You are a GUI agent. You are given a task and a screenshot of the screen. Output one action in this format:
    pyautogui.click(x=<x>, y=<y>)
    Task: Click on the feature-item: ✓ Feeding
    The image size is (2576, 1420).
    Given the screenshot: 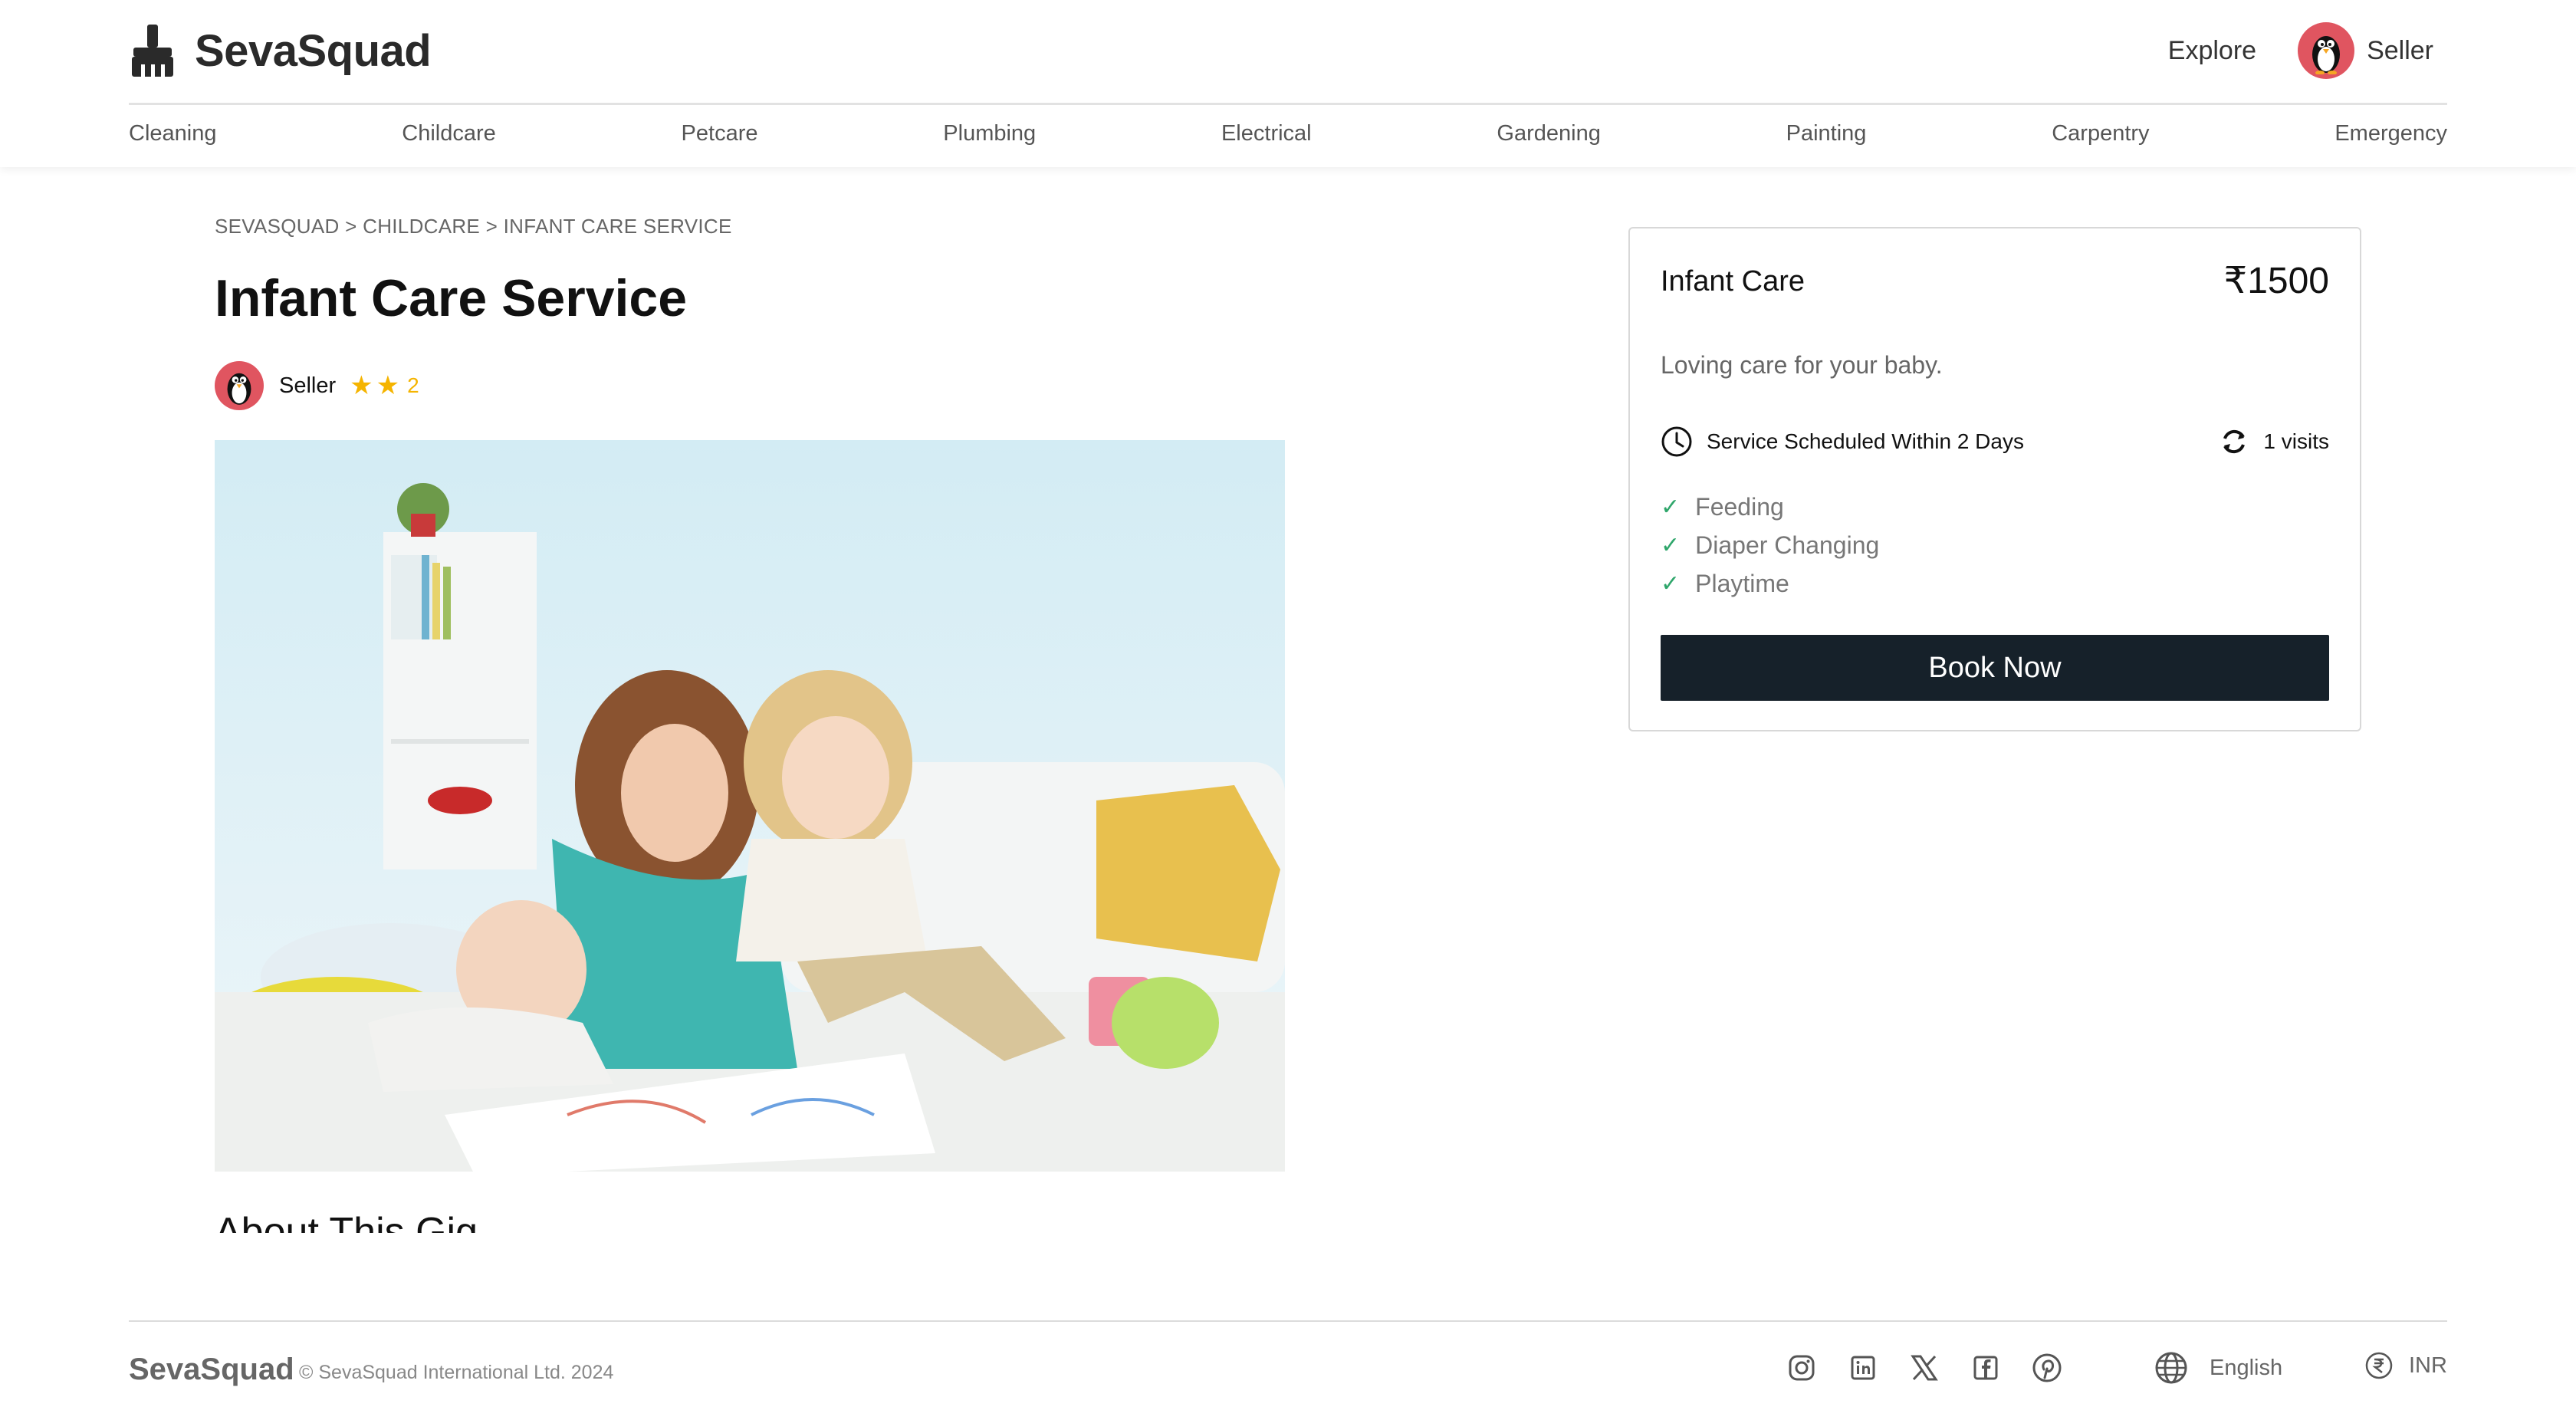 What is the action you would take?
    pyautogui.click(x=1770, y=507)
    